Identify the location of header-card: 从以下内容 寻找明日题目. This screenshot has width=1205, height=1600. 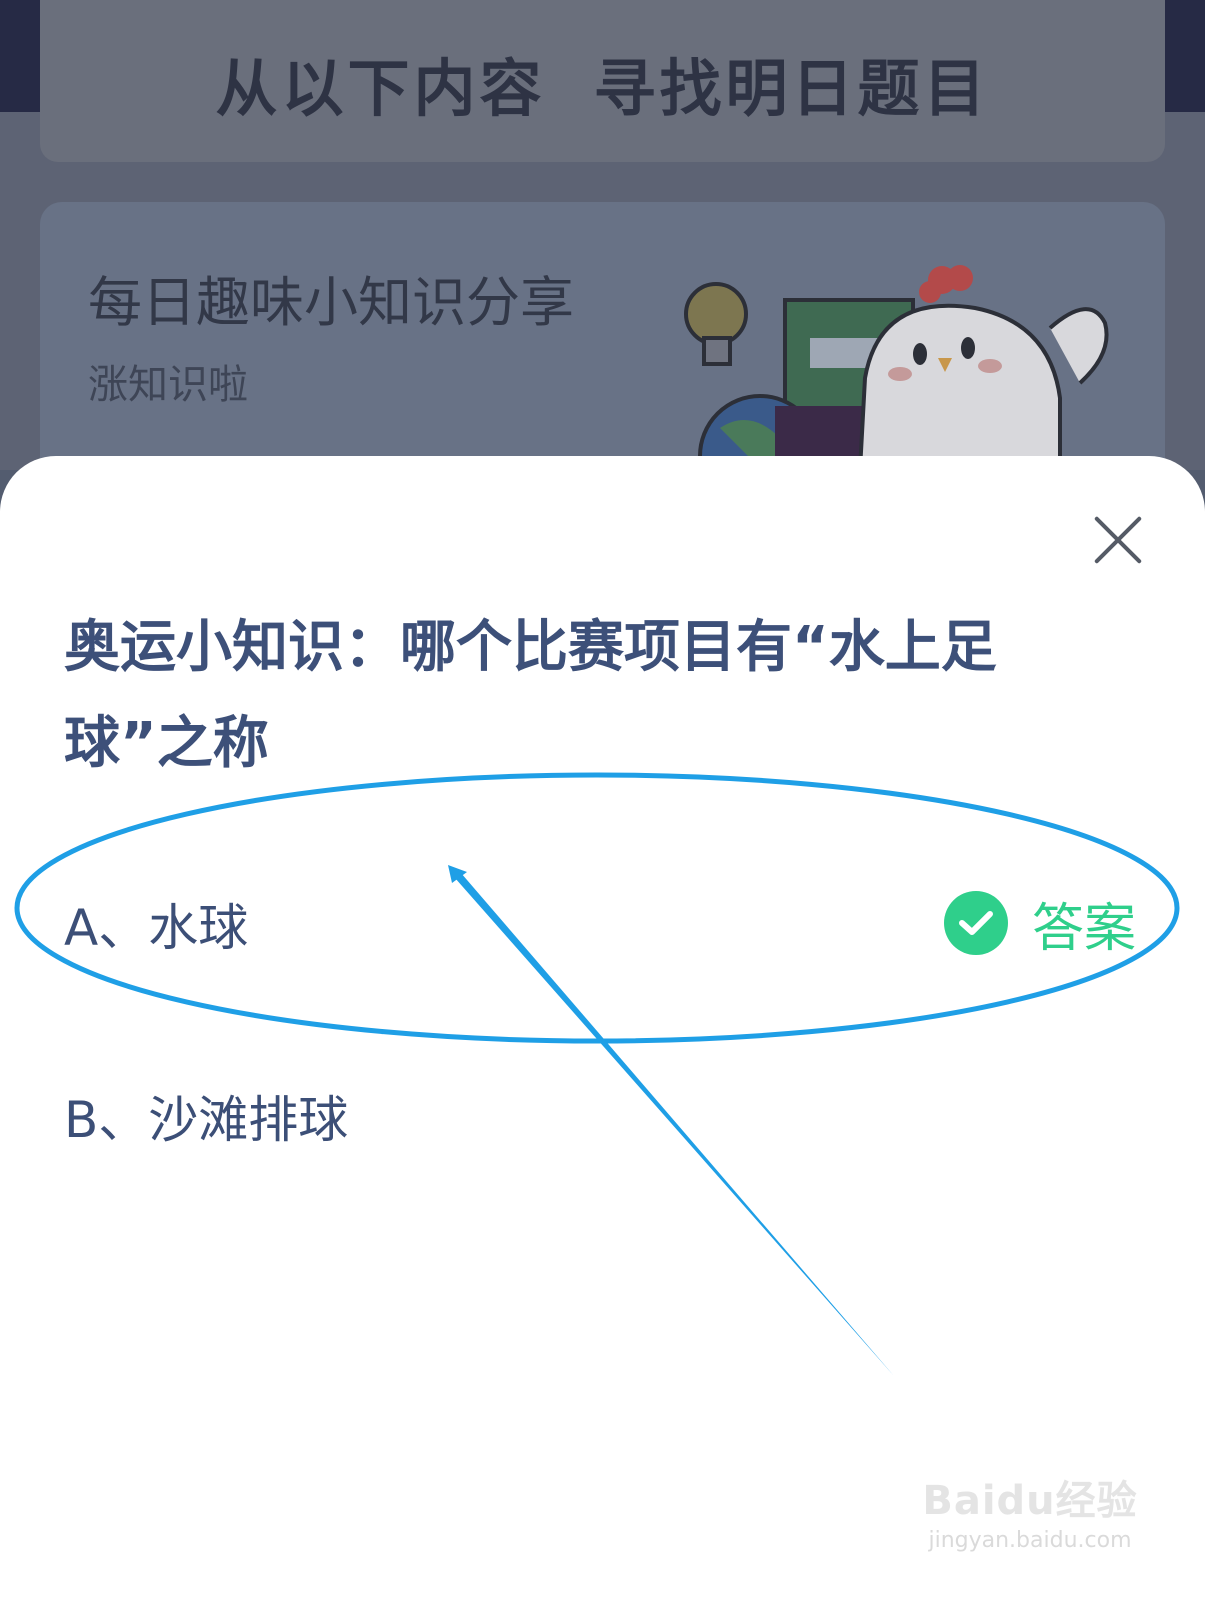
(602, 81).